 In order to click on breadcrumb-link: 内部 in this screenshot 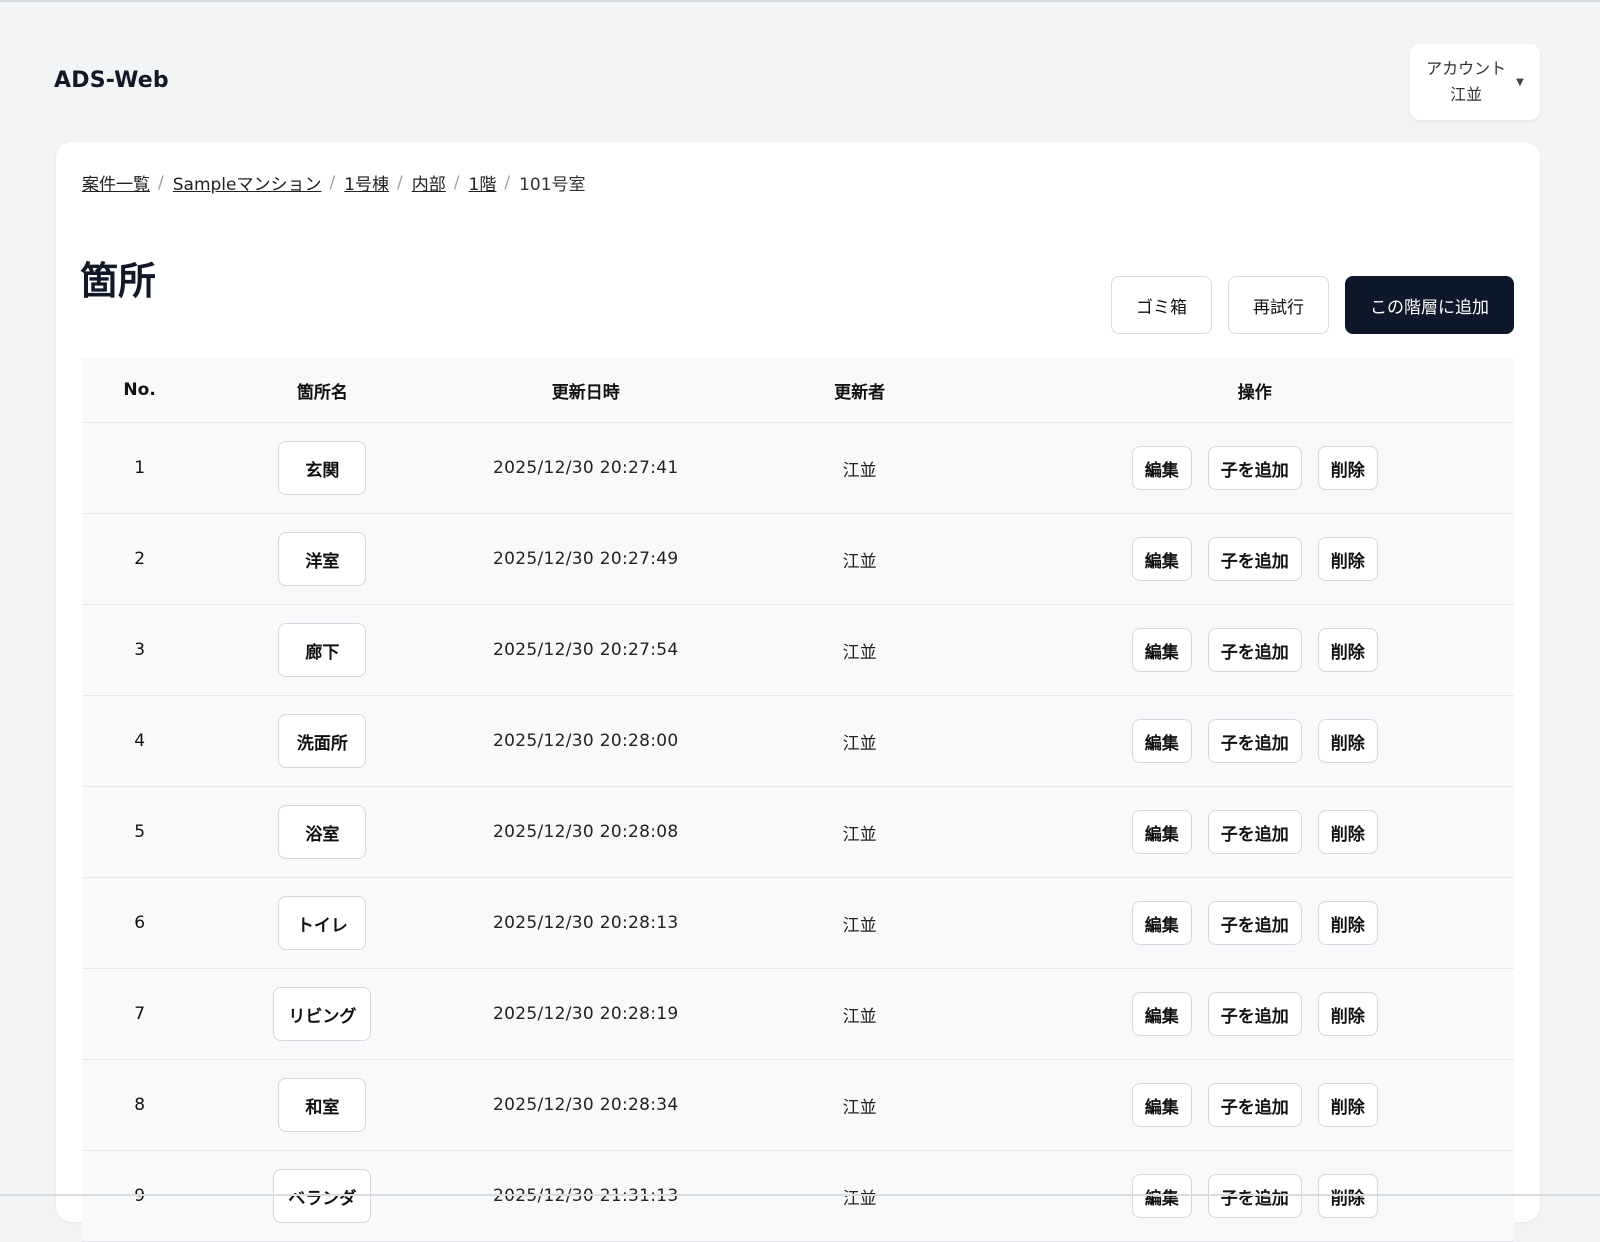, I will do `click(429, 182)`.